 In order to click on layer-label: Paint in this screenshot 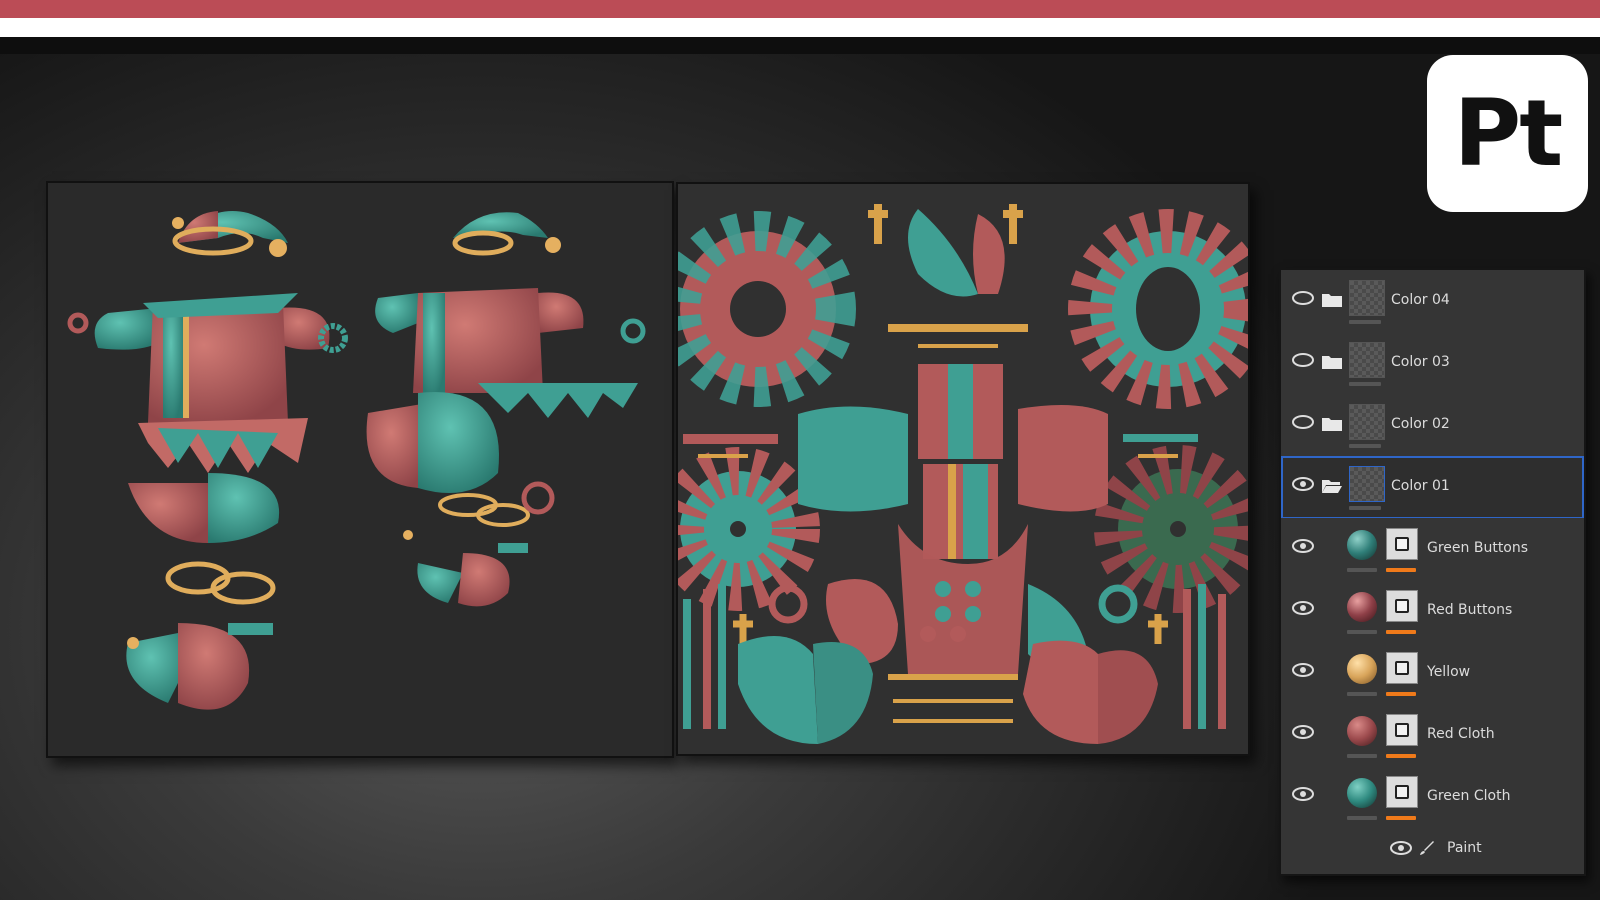, I will do `click(1464, 848)`.